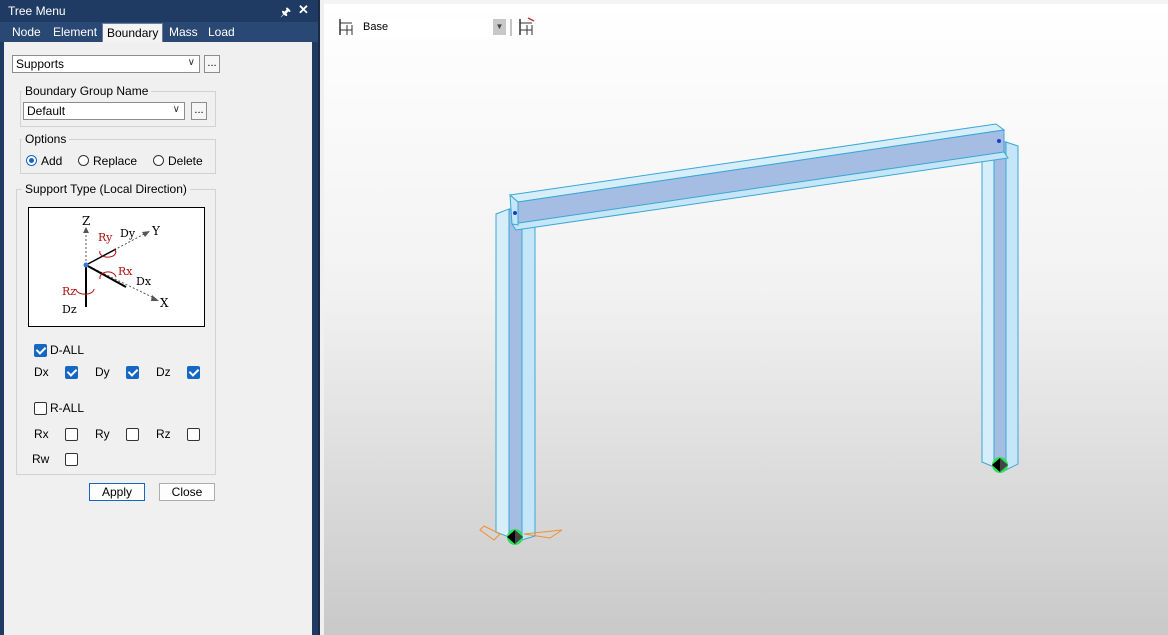 This screenshot has width=1168, height=635. What do you see at coordinates (221, 32) in the screenshot?
I see `tab-load: Load` at bounding box center [221, 32].